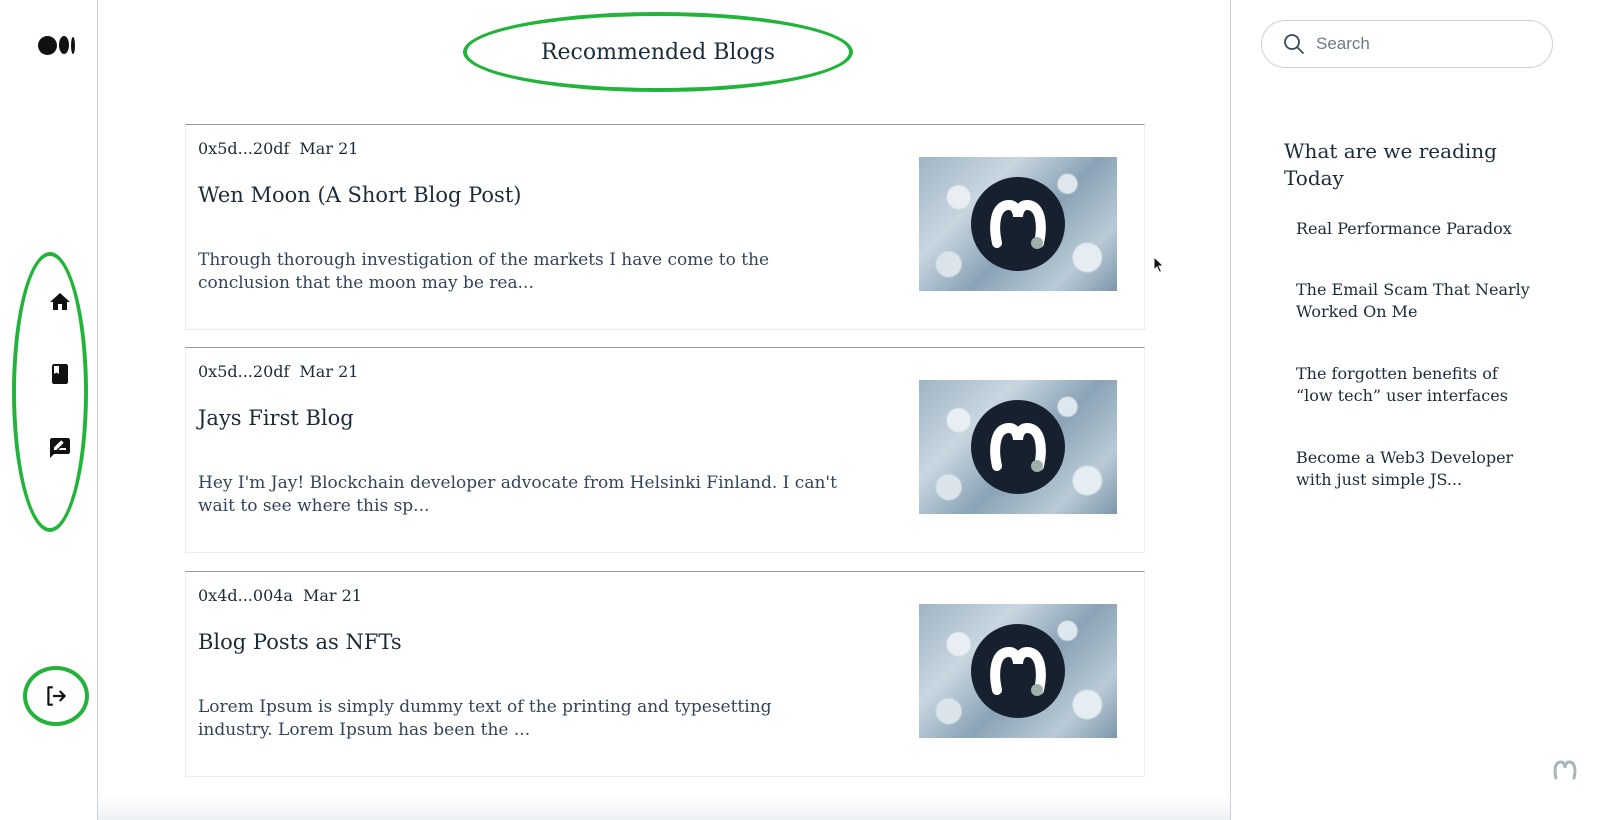  I want to click on search-input, so click(1426, 44).